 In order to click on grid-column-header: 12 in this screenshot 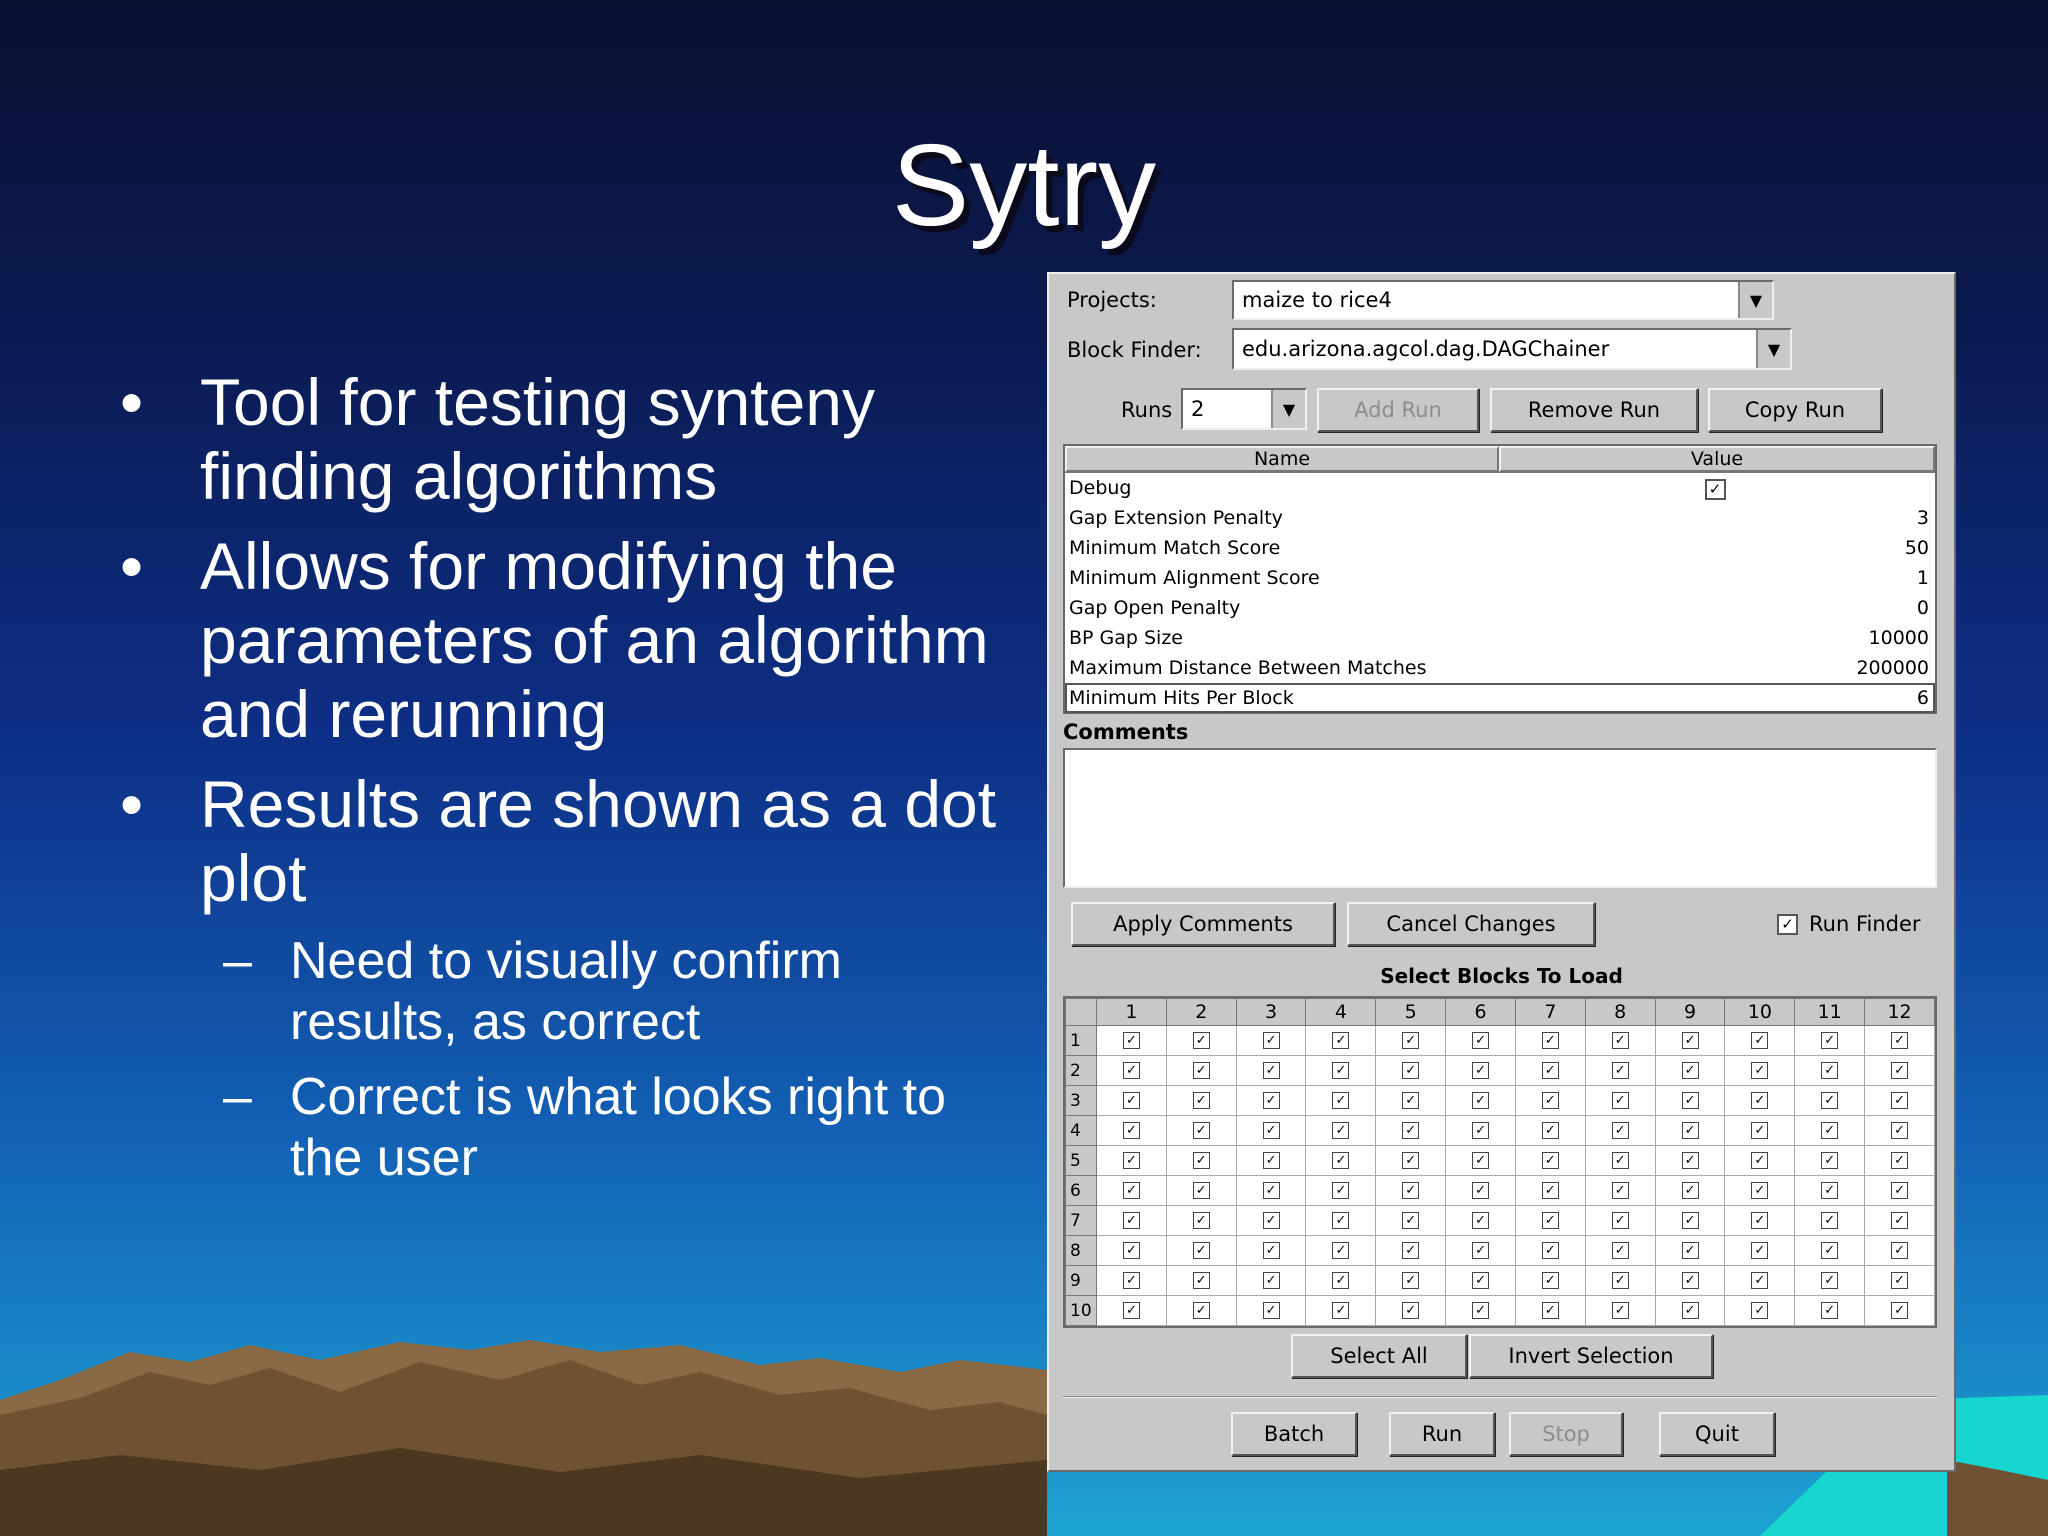, I will do `click(1899, 1012)`.